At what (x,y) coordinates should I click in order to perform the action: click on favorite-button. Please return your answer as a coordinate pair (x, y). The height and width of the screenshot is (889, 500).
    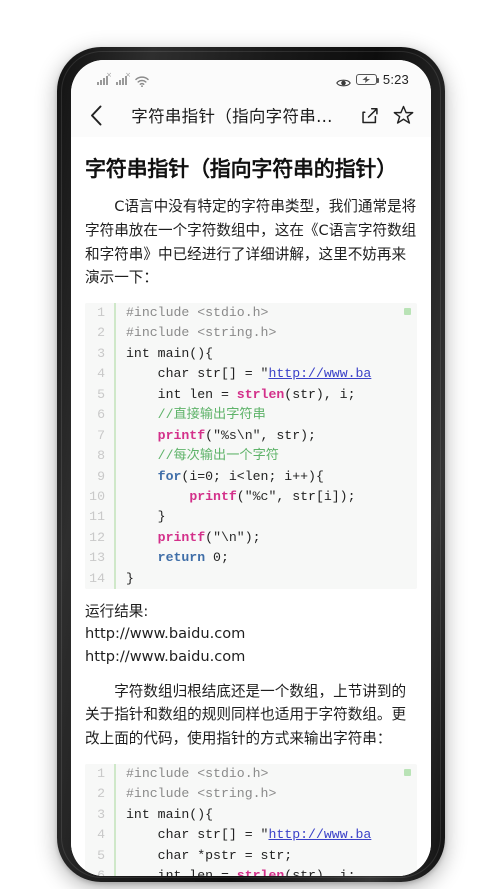
    Looking at the image, I should click on (403, 115).